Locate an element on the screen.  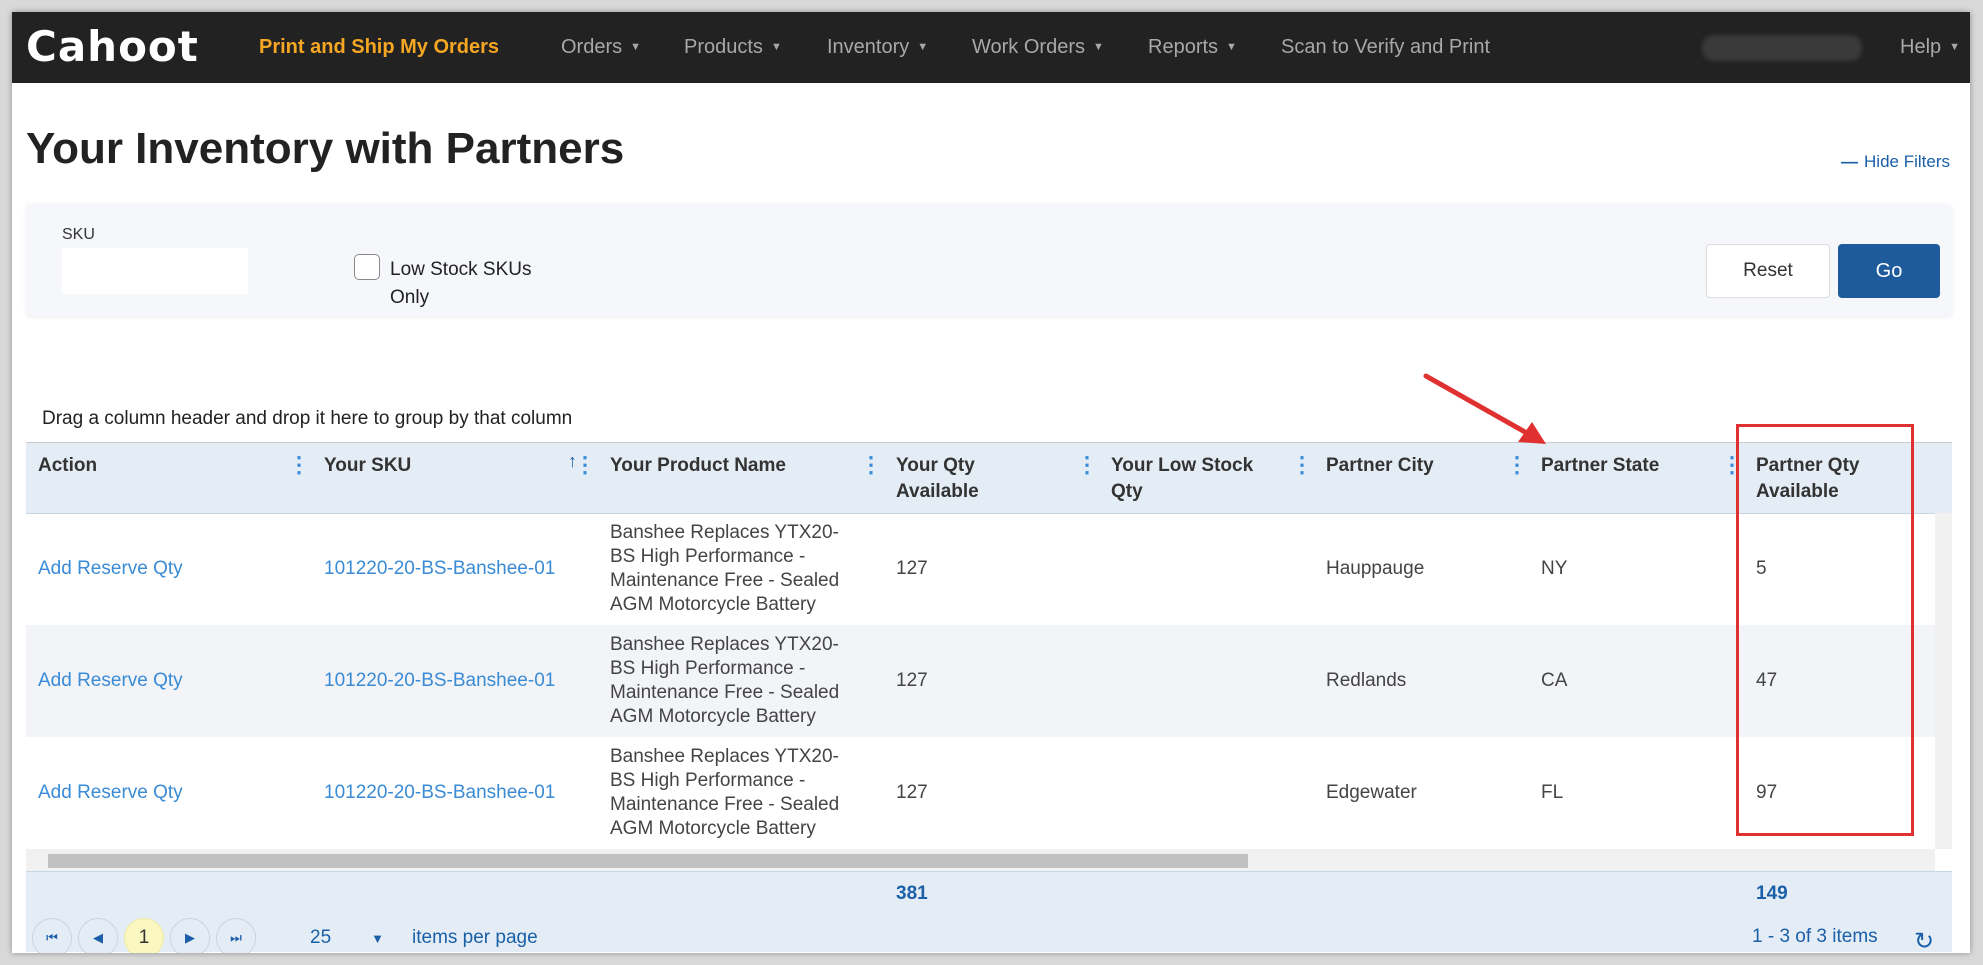
scrollbar-thumb is located at coordinates (648, 861).